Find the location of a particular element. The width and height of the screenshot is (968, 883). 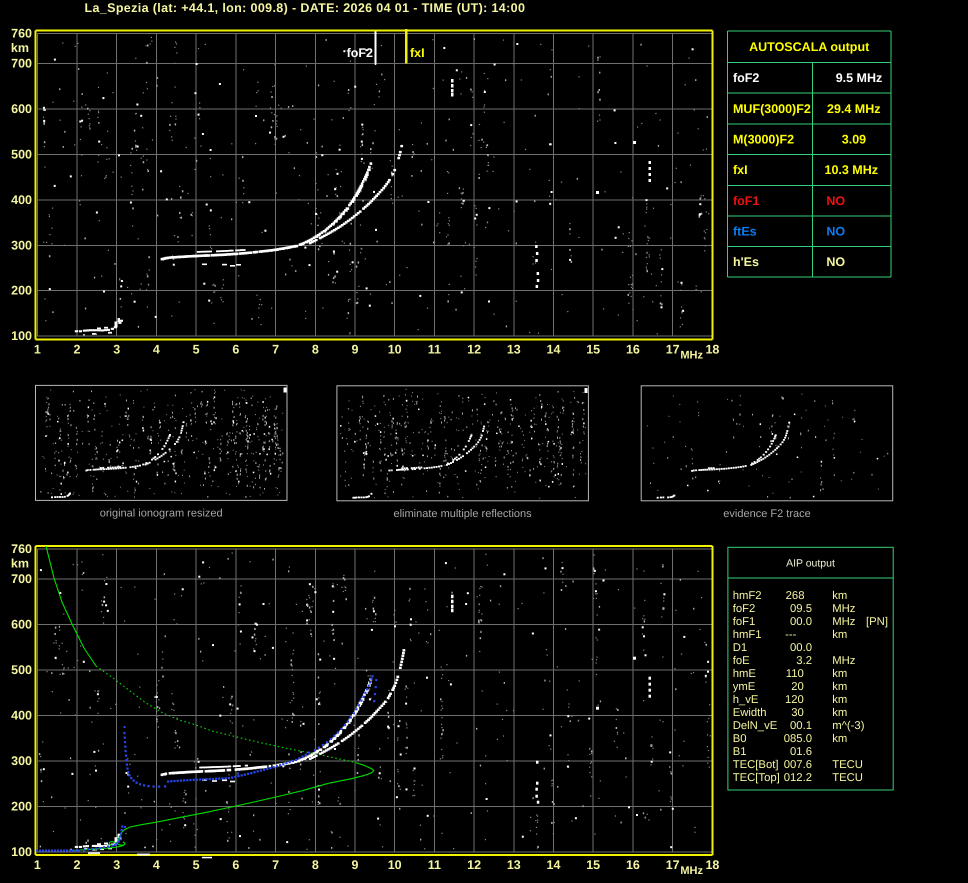

svg-text: 30 is located at coordinates (797, 713).